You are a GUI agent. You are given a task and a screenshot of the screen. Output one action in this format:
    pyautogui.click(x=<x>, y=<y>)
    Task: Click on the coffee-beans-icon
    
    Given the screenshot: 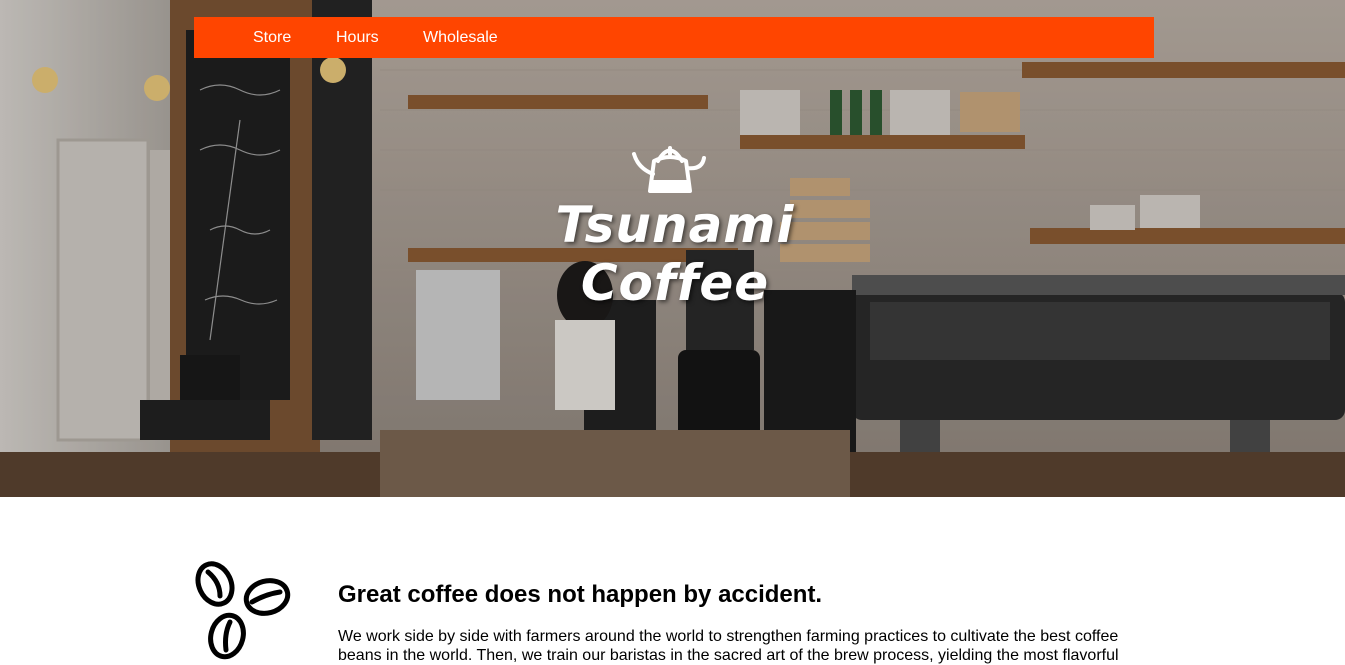 What is the action you would take?
    pyautogui.click(x=243, y=610)
    